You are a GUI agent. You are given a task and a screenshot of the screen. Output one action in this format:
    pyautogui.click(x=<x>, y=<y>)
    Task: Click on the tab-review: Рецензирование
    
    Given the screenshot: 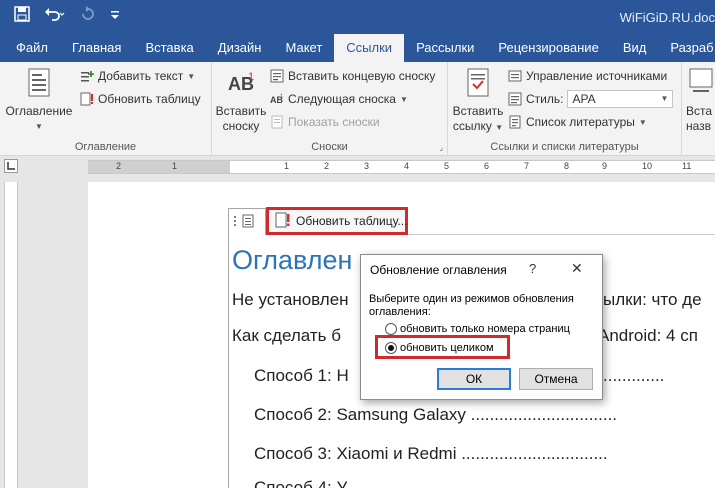 What is the action you would take?
    pyautogui.click(x=548, y=48)
    